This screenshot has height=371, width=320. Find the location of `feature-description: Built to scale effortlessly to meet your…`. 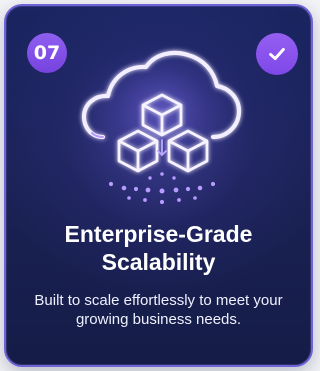

feature-description: Built to scale effortlessly to meet your… is located at coordinates (158, 310).